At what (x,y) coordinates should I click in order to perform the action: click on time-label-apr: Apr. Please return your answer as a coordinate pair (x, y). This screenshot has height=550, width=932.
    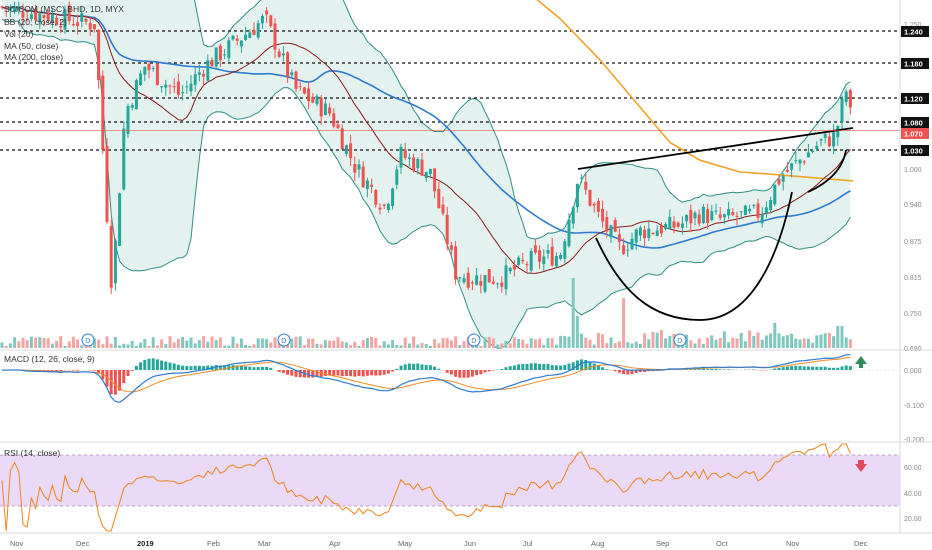
    Looking at the image, I should click on (335, 543).